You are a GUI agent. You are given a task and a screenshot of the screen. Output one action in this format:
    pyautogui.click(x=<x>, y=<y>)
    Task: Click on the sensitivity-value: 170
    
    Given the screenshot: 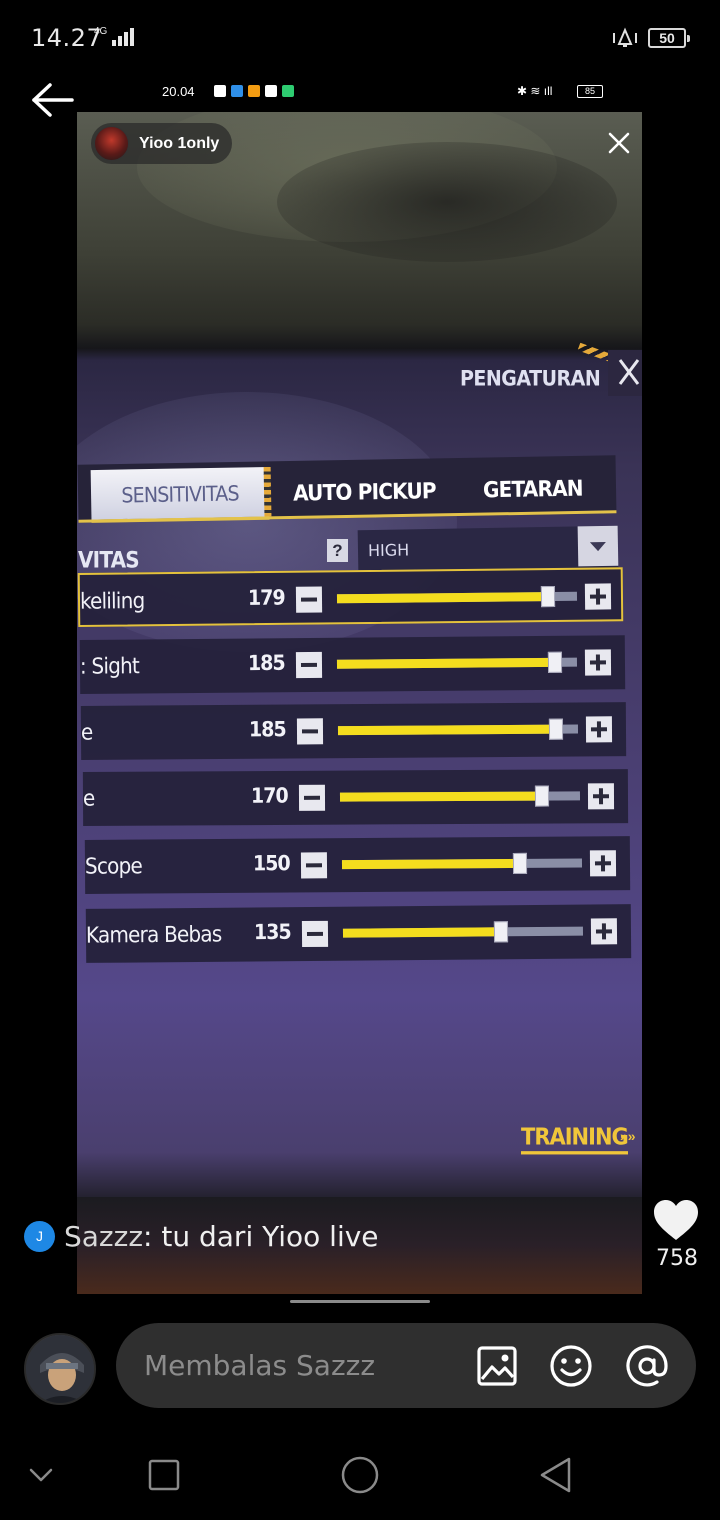 What is the action you would take?
    pyautogui.click(x=269, y=796)
    